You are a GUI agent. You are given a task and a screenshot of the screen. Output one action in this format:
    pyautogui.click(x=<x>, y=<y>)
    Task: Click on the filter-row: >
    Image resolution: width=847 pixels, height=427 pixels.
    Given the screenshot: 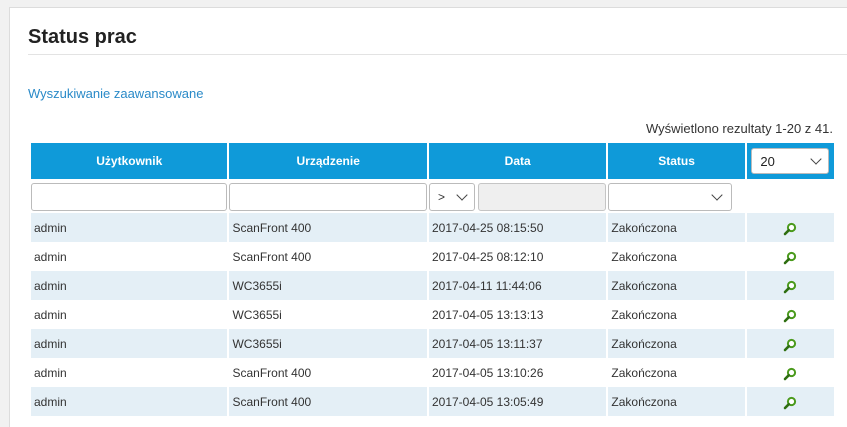 What is the action you would take?
    pyautogui.click(x=432, y=197)
    